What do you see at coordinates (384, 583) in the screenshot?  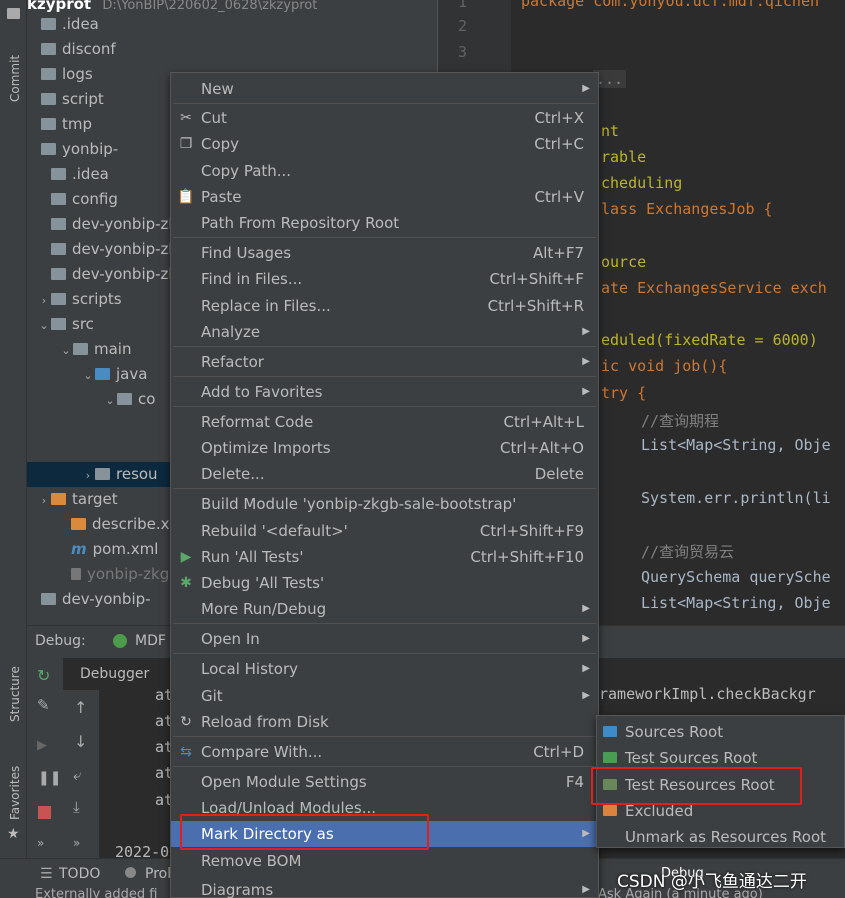 I see `menu-item: ✱ Debug 'All Tests'` at bounding box center [384, 583].